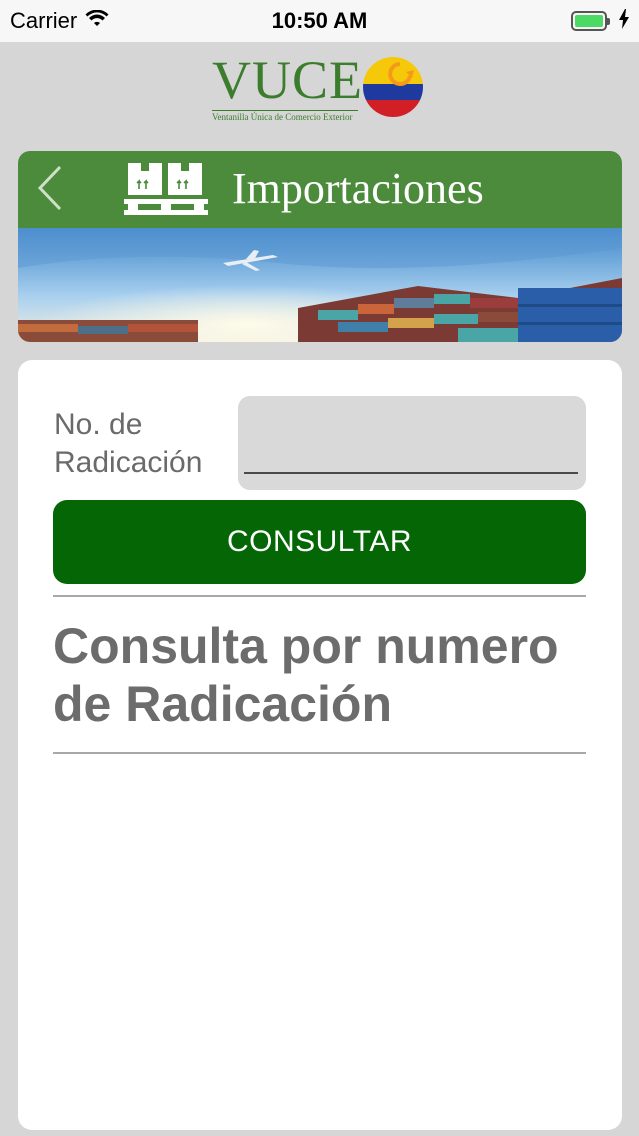 The image size is (639, 1136). Describe the element at coordinates (306, 675) in the screenshot. I see `result-title: Consulta por numero de Radicación` at that location.